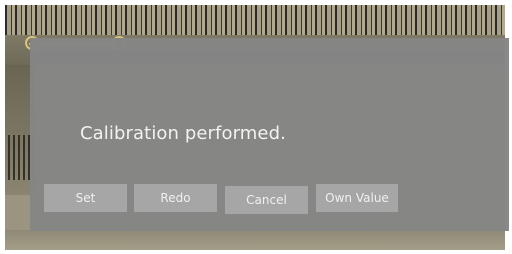  What do you see at coordinates (183, 133) in the screenshot?
I see `dialog-message: Calibration performed.` at bounding box center [183, 133].